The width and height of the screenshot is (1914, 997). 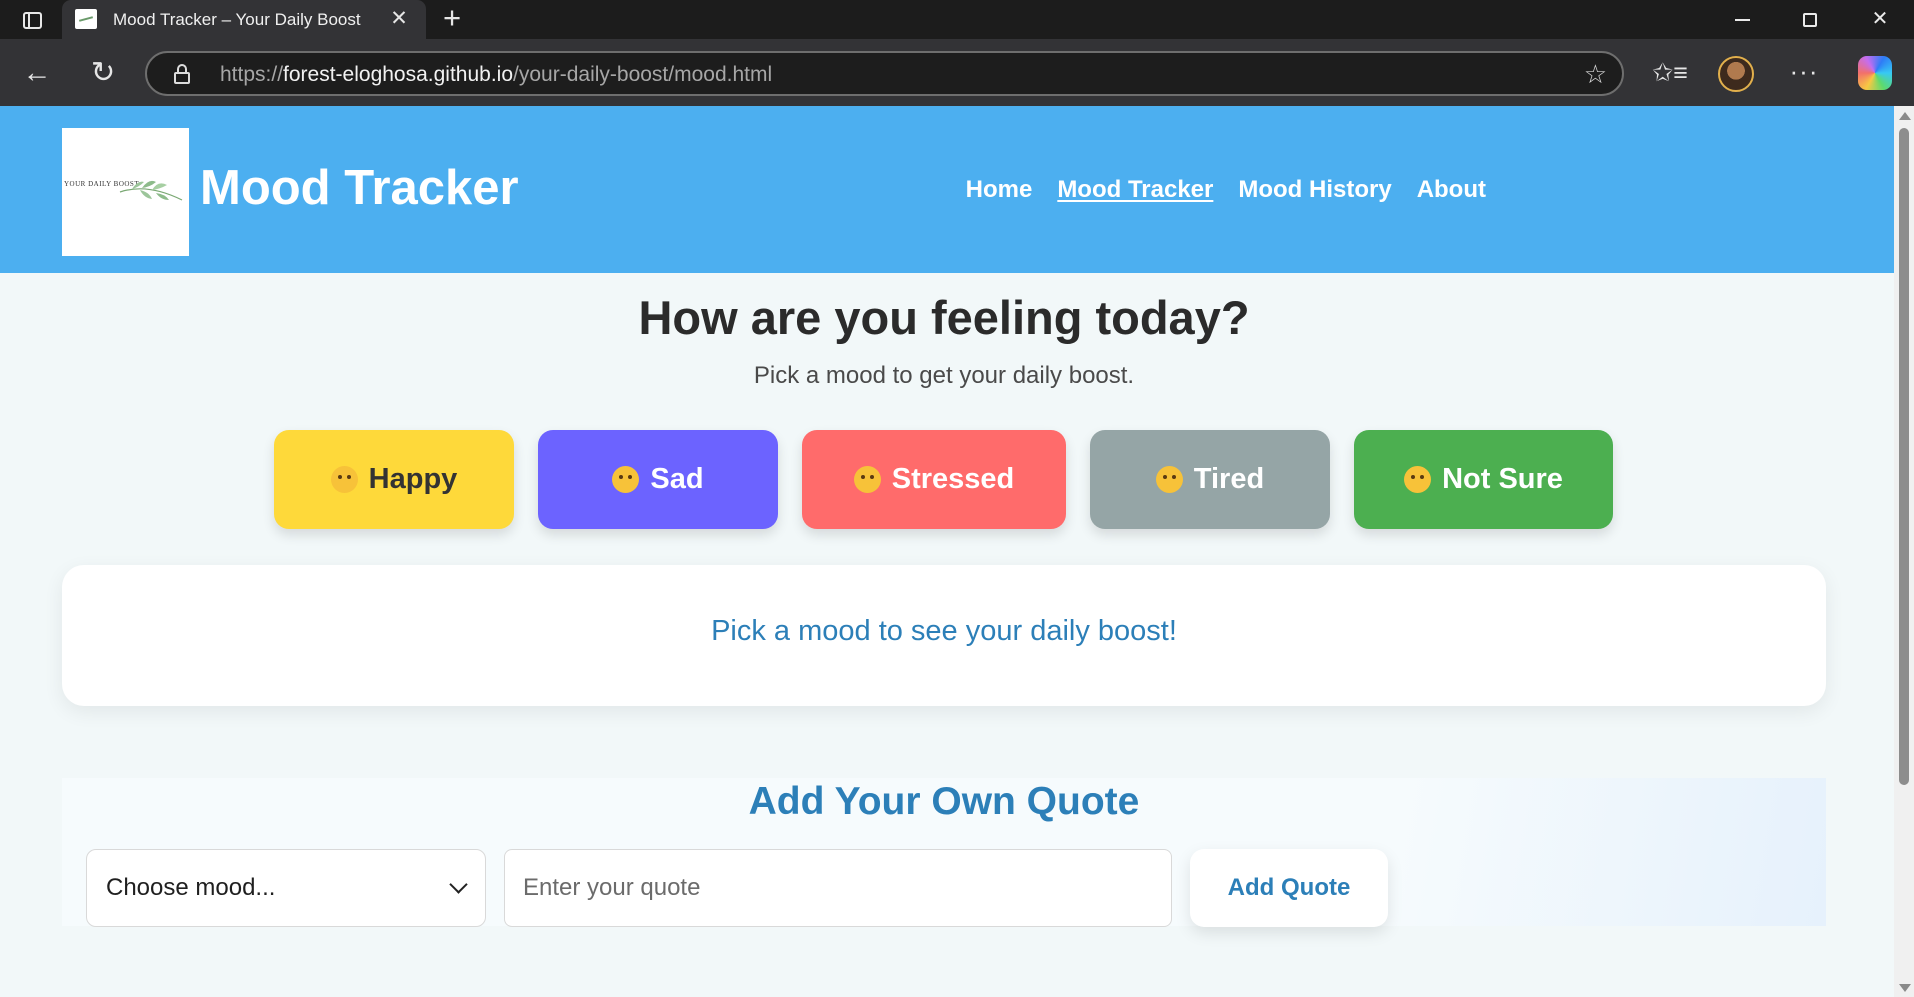 I want to click on scrollbar, so click(x=1904, y=551).